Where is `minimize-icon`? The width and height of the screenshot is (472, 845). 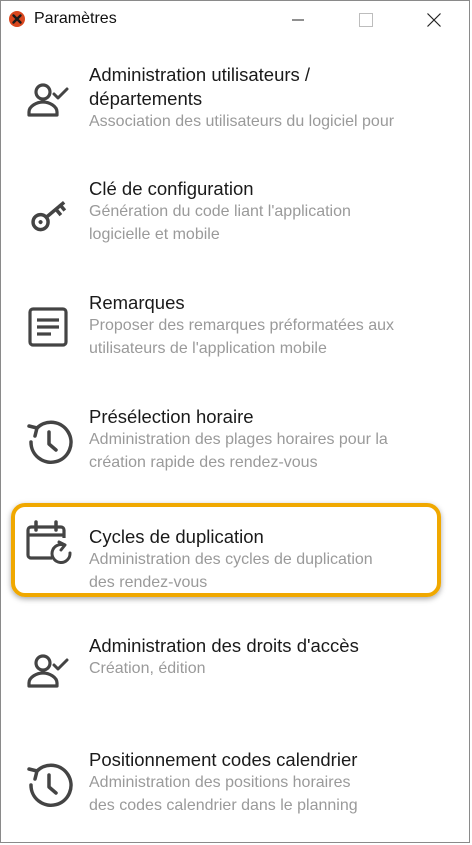 minimize-icon is located at coordinates (298, 19).